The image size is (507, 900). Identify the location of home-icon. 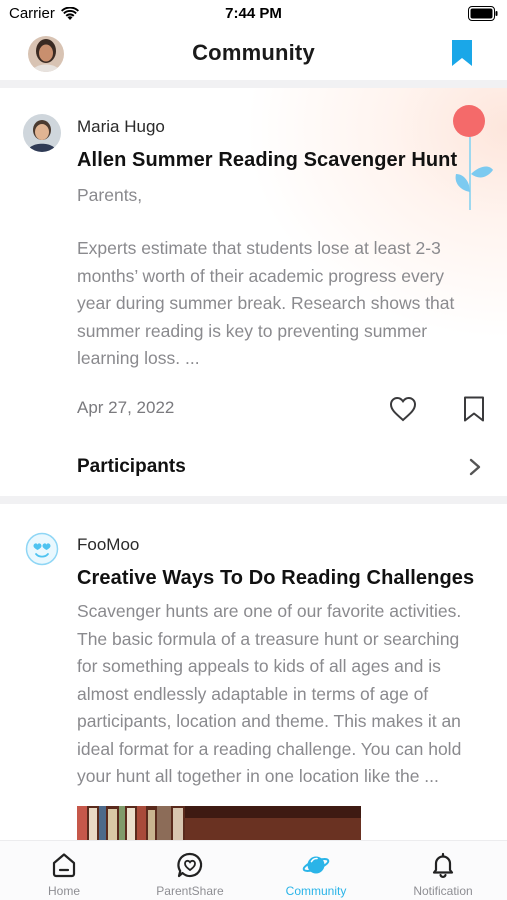
(64, 865).